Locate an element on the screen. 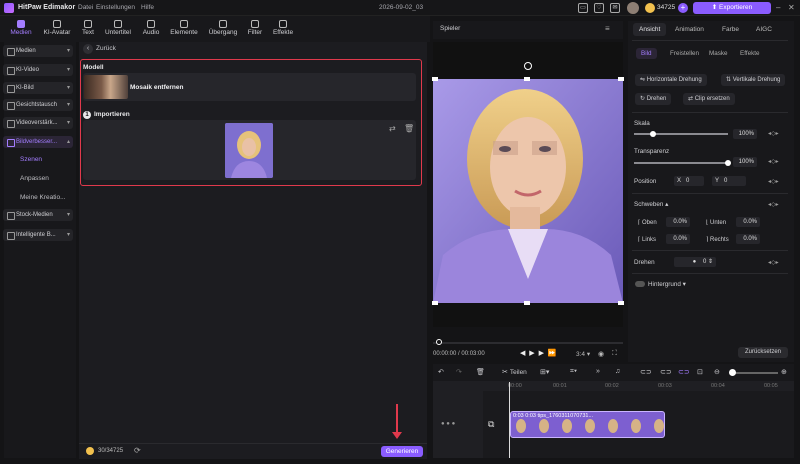 The width and height of the screenshot is (800, 464). tab-effekte: Effekte is located at coordinates (283, 29).